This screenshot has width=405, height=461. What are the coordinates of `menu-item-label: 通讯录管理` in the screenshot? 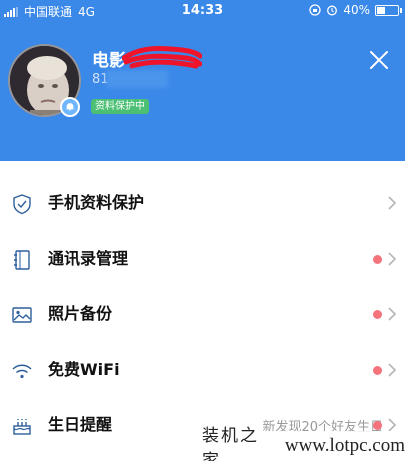 It's located at (88, 258).